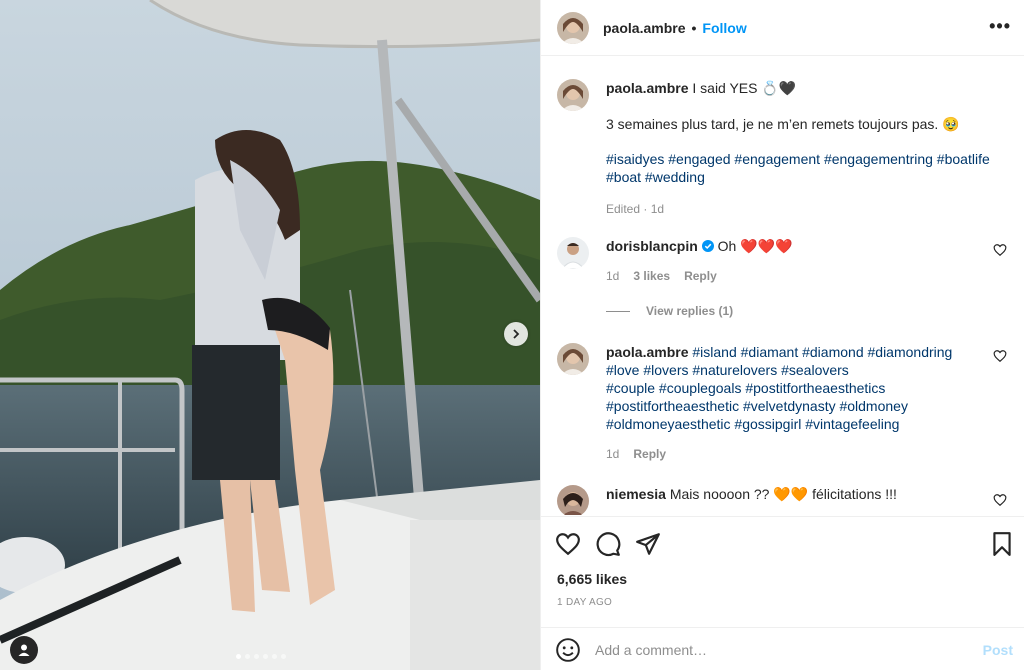 This screenshot has width=1024, height=670. I want to click on comment-hashtags-line: #love #lovers #naturelovers #sealovers, so click(806, 370).